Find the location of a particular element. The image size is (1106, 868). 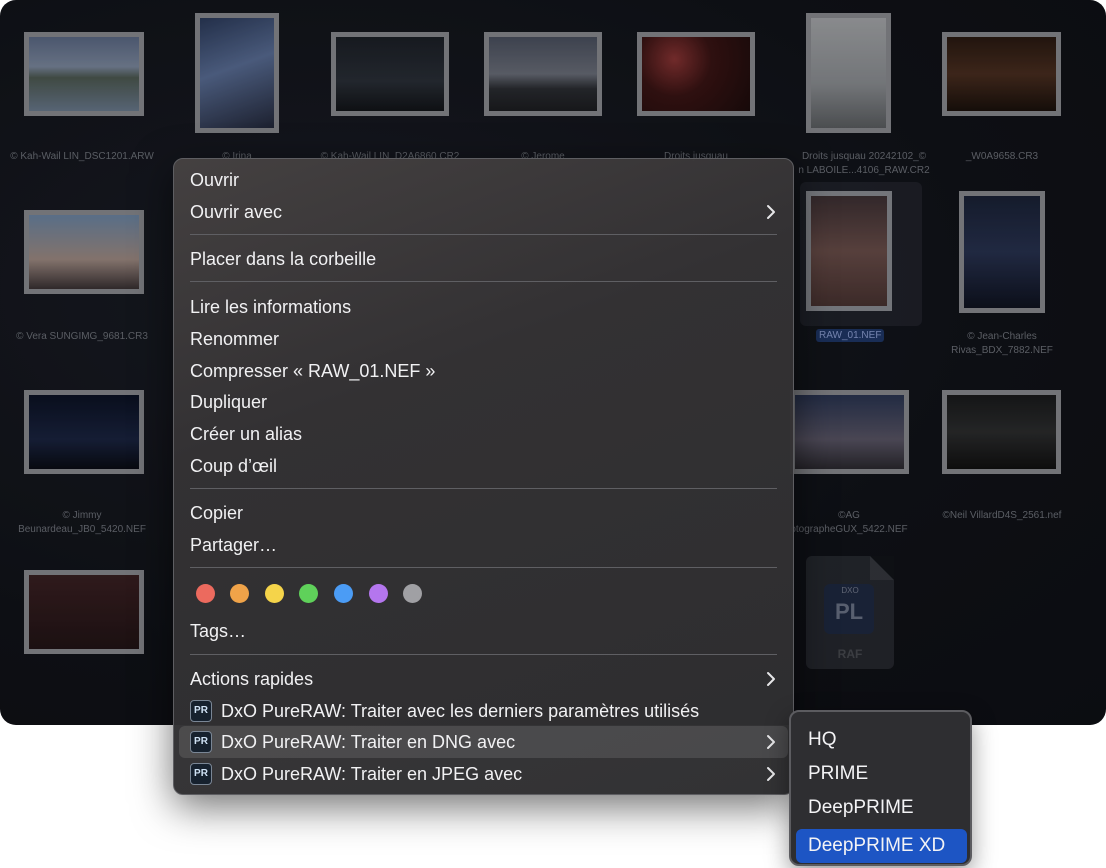

file-caption-line2: otographeGUX_5422.NEF is located at coordinates (849, 529).